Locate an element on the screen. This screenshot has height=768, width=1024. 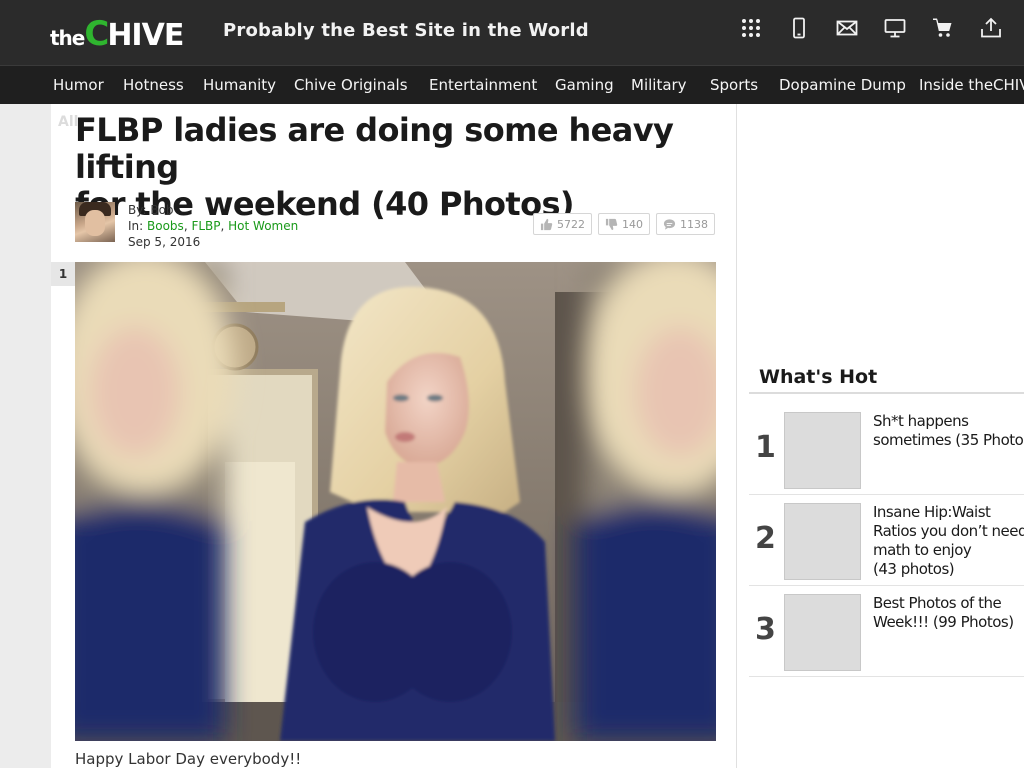
hot-item-title-line: Sh*t happens is located at coordinates (921, 421).